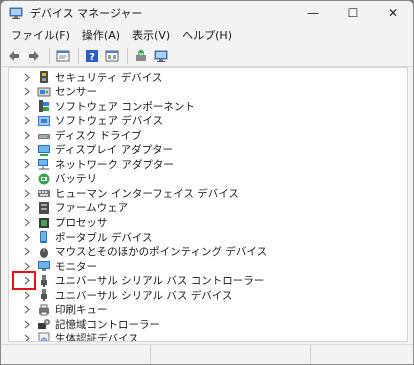 Image resolution: width=414 pixels, height=365 pixels. Describe the element at coordinates (44, 208) in the screenshot. I see `firmware-icon` at that location.